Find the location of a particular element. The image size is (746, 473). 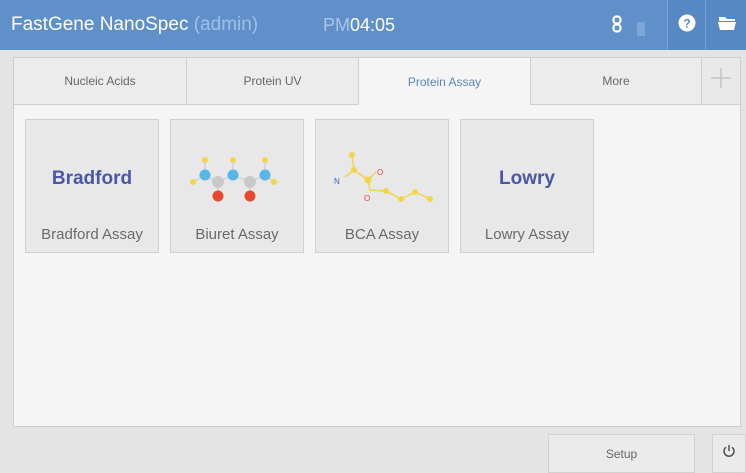

assay-tile-lowry: Lowry Lowry Assay is located at coordinates (527, 186).